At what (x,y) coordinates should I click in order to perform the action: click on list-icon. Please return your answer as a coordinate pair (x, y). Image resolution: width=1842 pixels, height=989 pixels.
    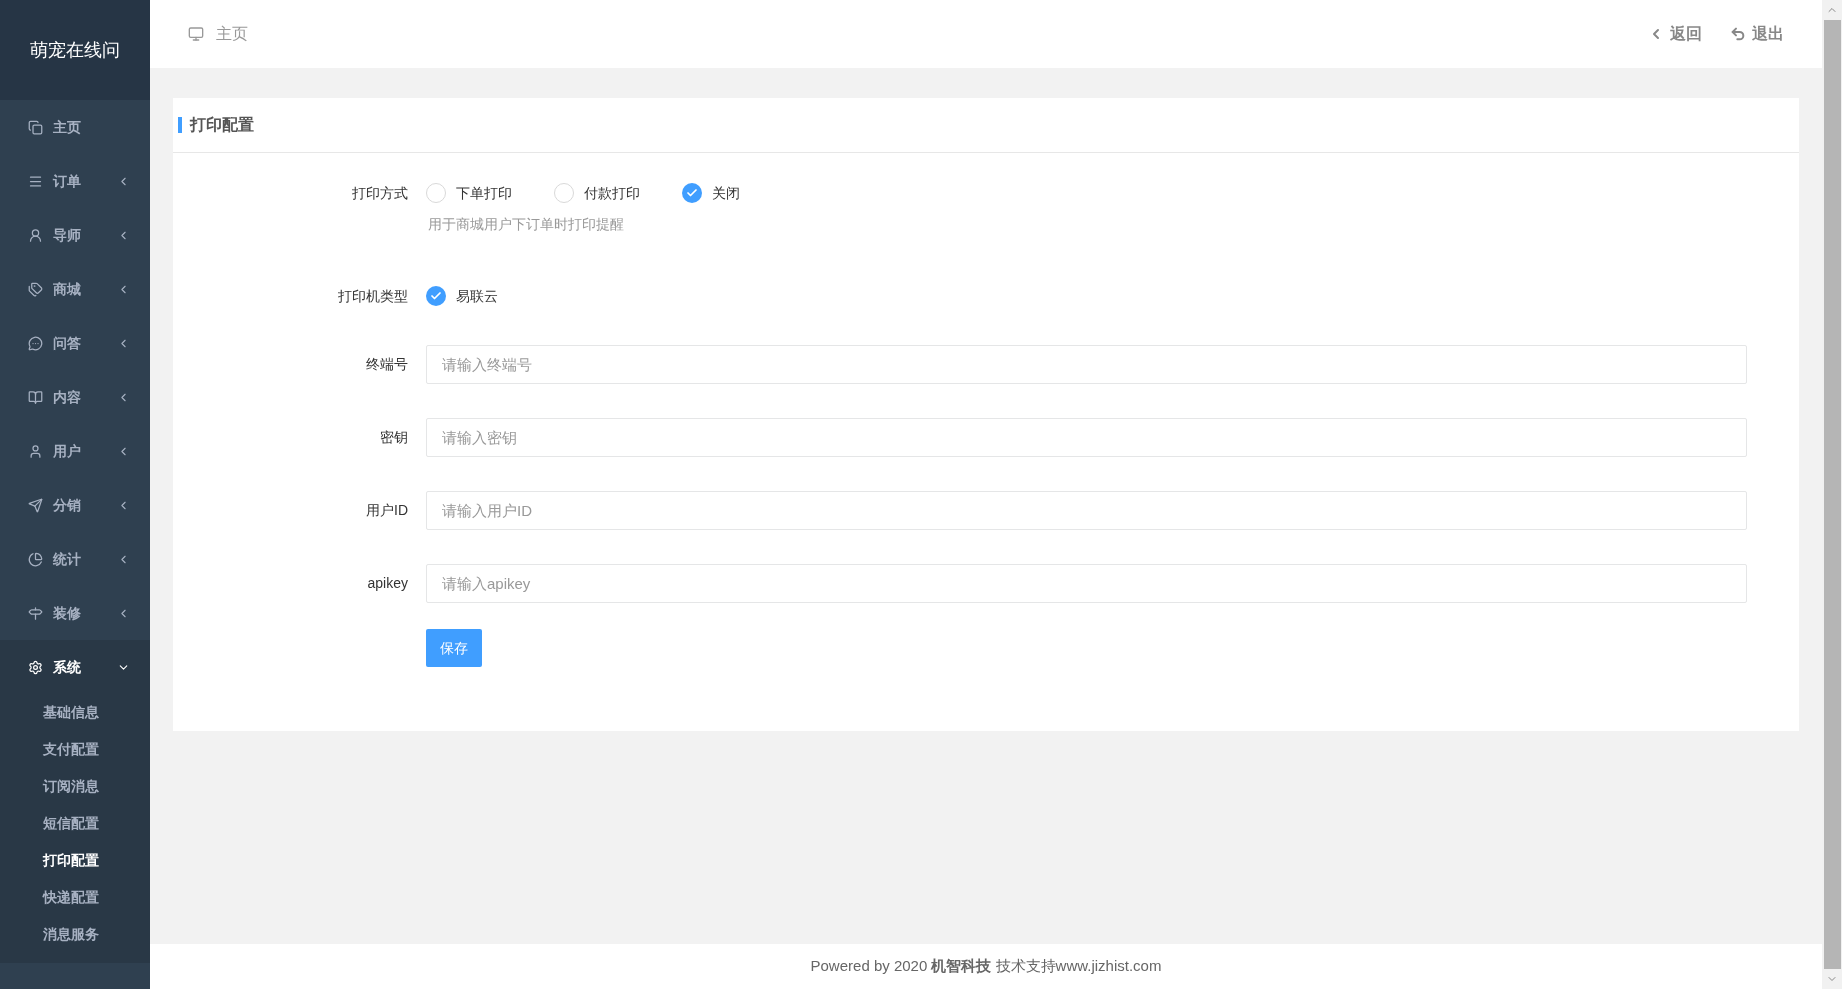
    Looking at the image, I should click on (35, 181).